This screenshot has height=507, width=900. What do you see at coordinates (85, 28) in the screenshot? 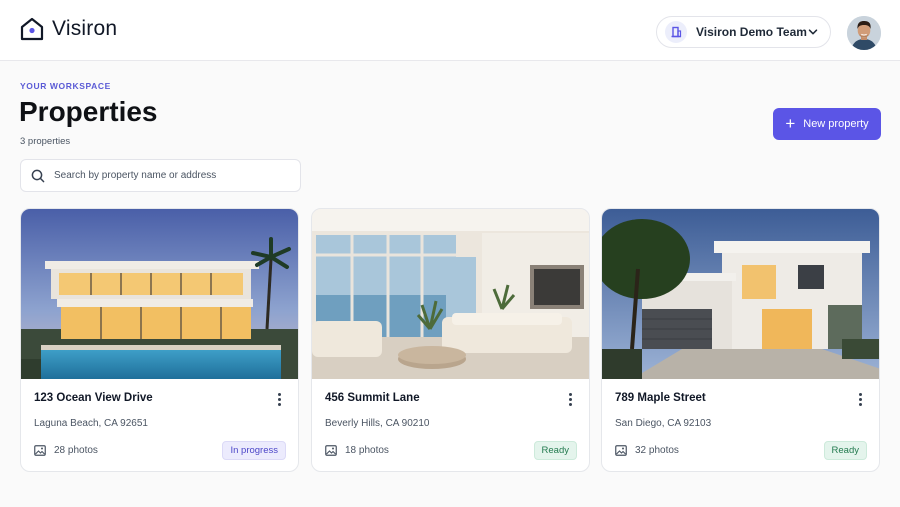
I see `app-name: Visiron` at bounding box center [85, 28].